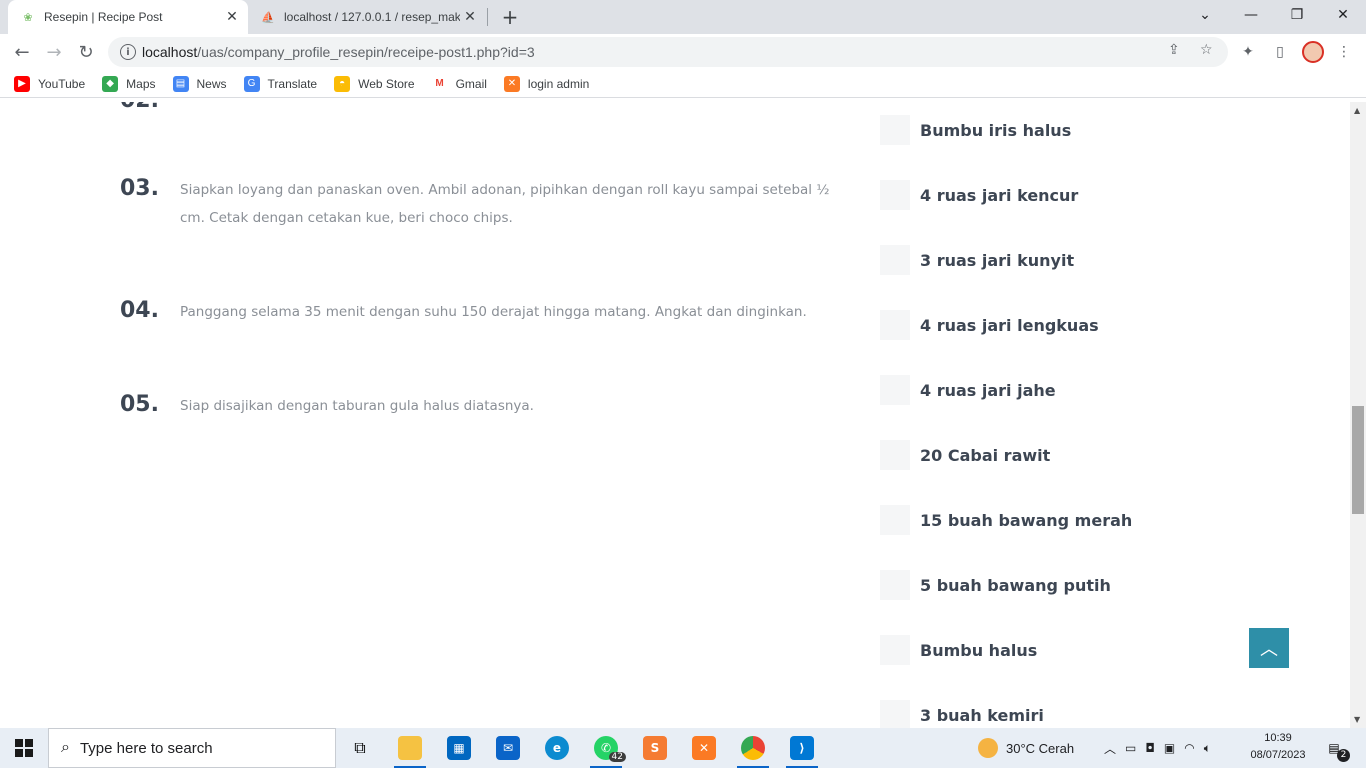 Image resolution: width=1366 pixels, height=768 pixels. What do you see at coordinates (86, 52) in the screenshot?
I see `reload-button: ↻` at bounding box center [86, 52].